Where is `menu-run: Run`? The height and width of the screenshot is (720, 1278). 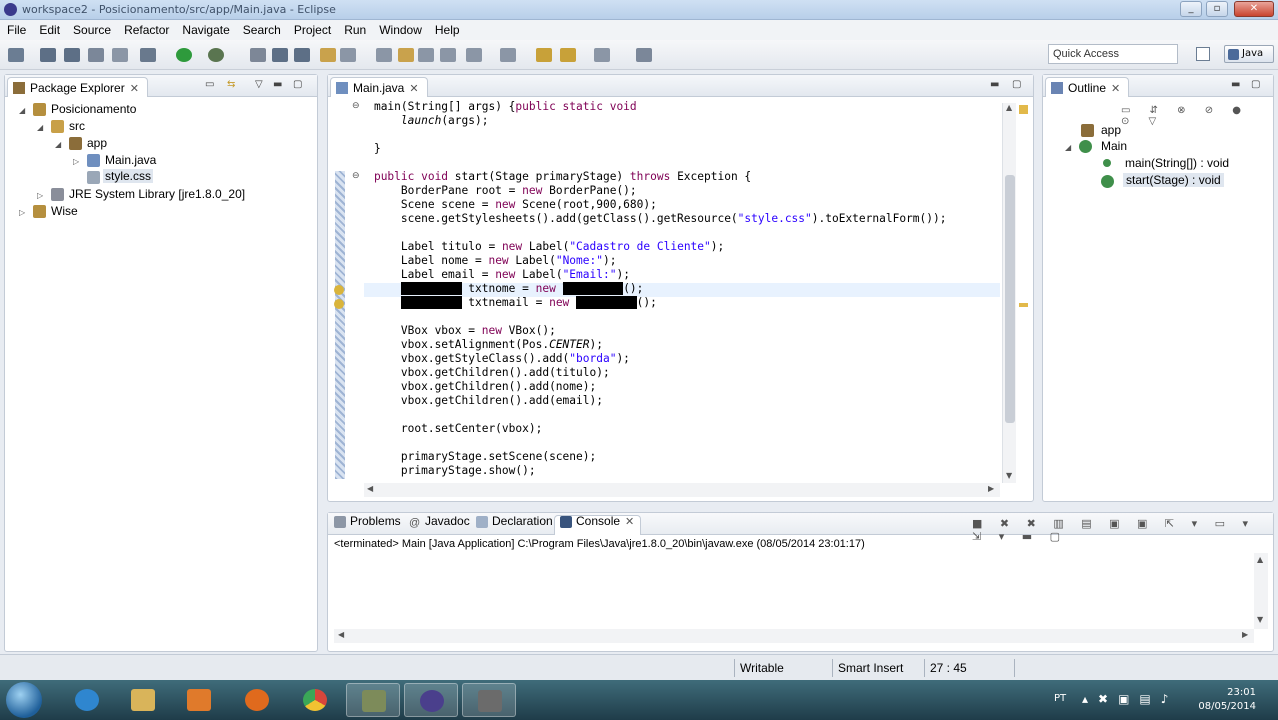 menu-run: Run is located at coordinates (354, 28).